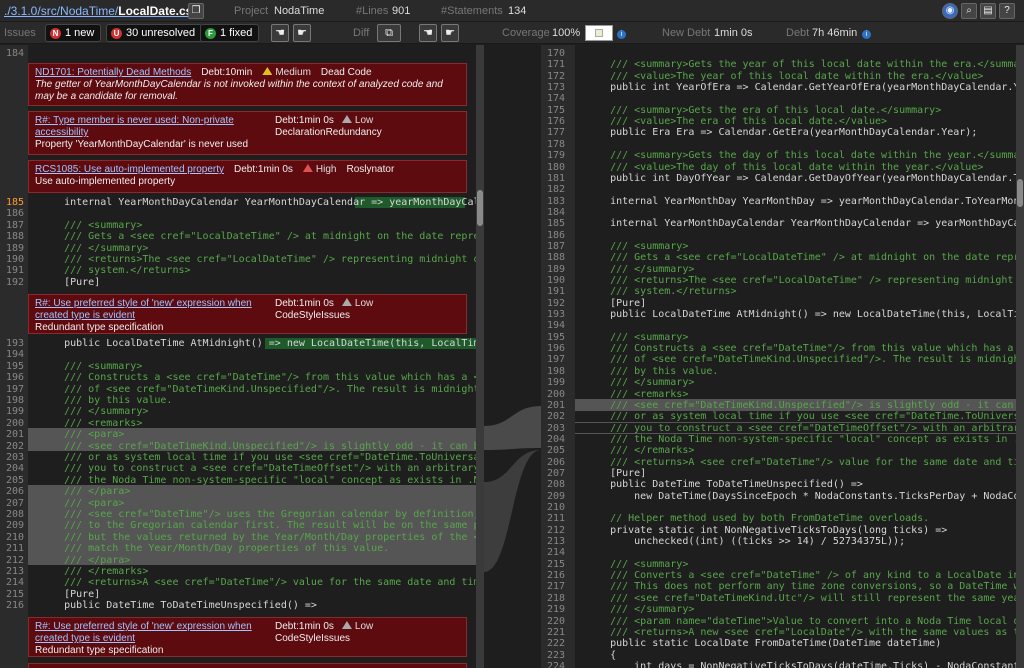 The image size is (1024, 668). What do you see at coordinates (637, 394) in the screenshot?
I see `code-line: /// <remarks>` at bounding box center [637, 394].